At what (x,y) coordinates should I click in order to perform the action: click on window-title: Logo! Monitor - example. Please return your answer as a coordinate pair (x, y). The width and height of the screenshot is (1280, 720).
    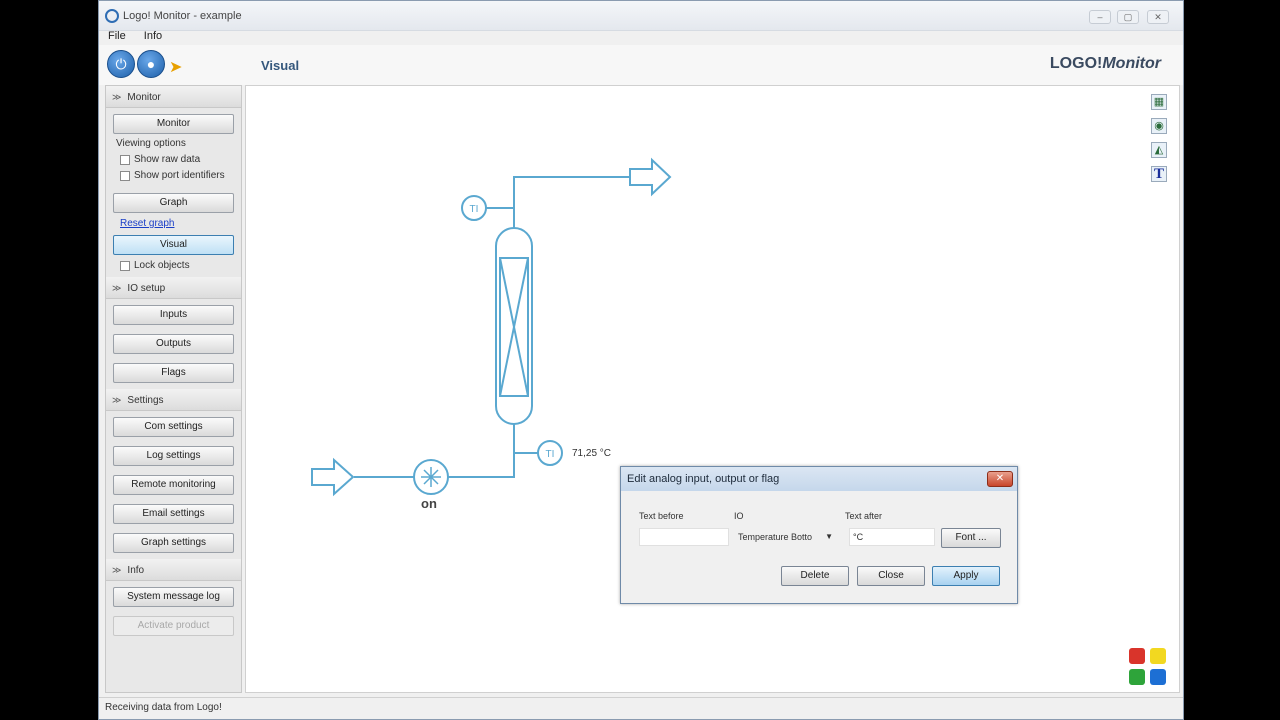
    Looking at the image, I should click on (182, 16).